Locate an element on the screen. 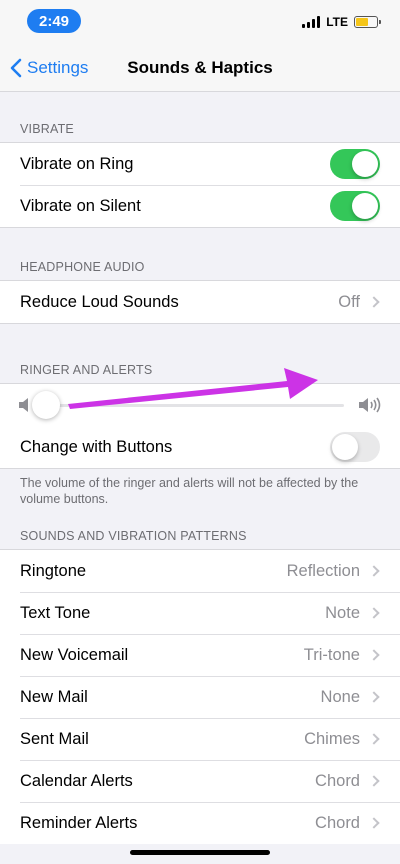  vibrate-on-silent-row: Vibrate on Silent is located at coordinates (200, 206).